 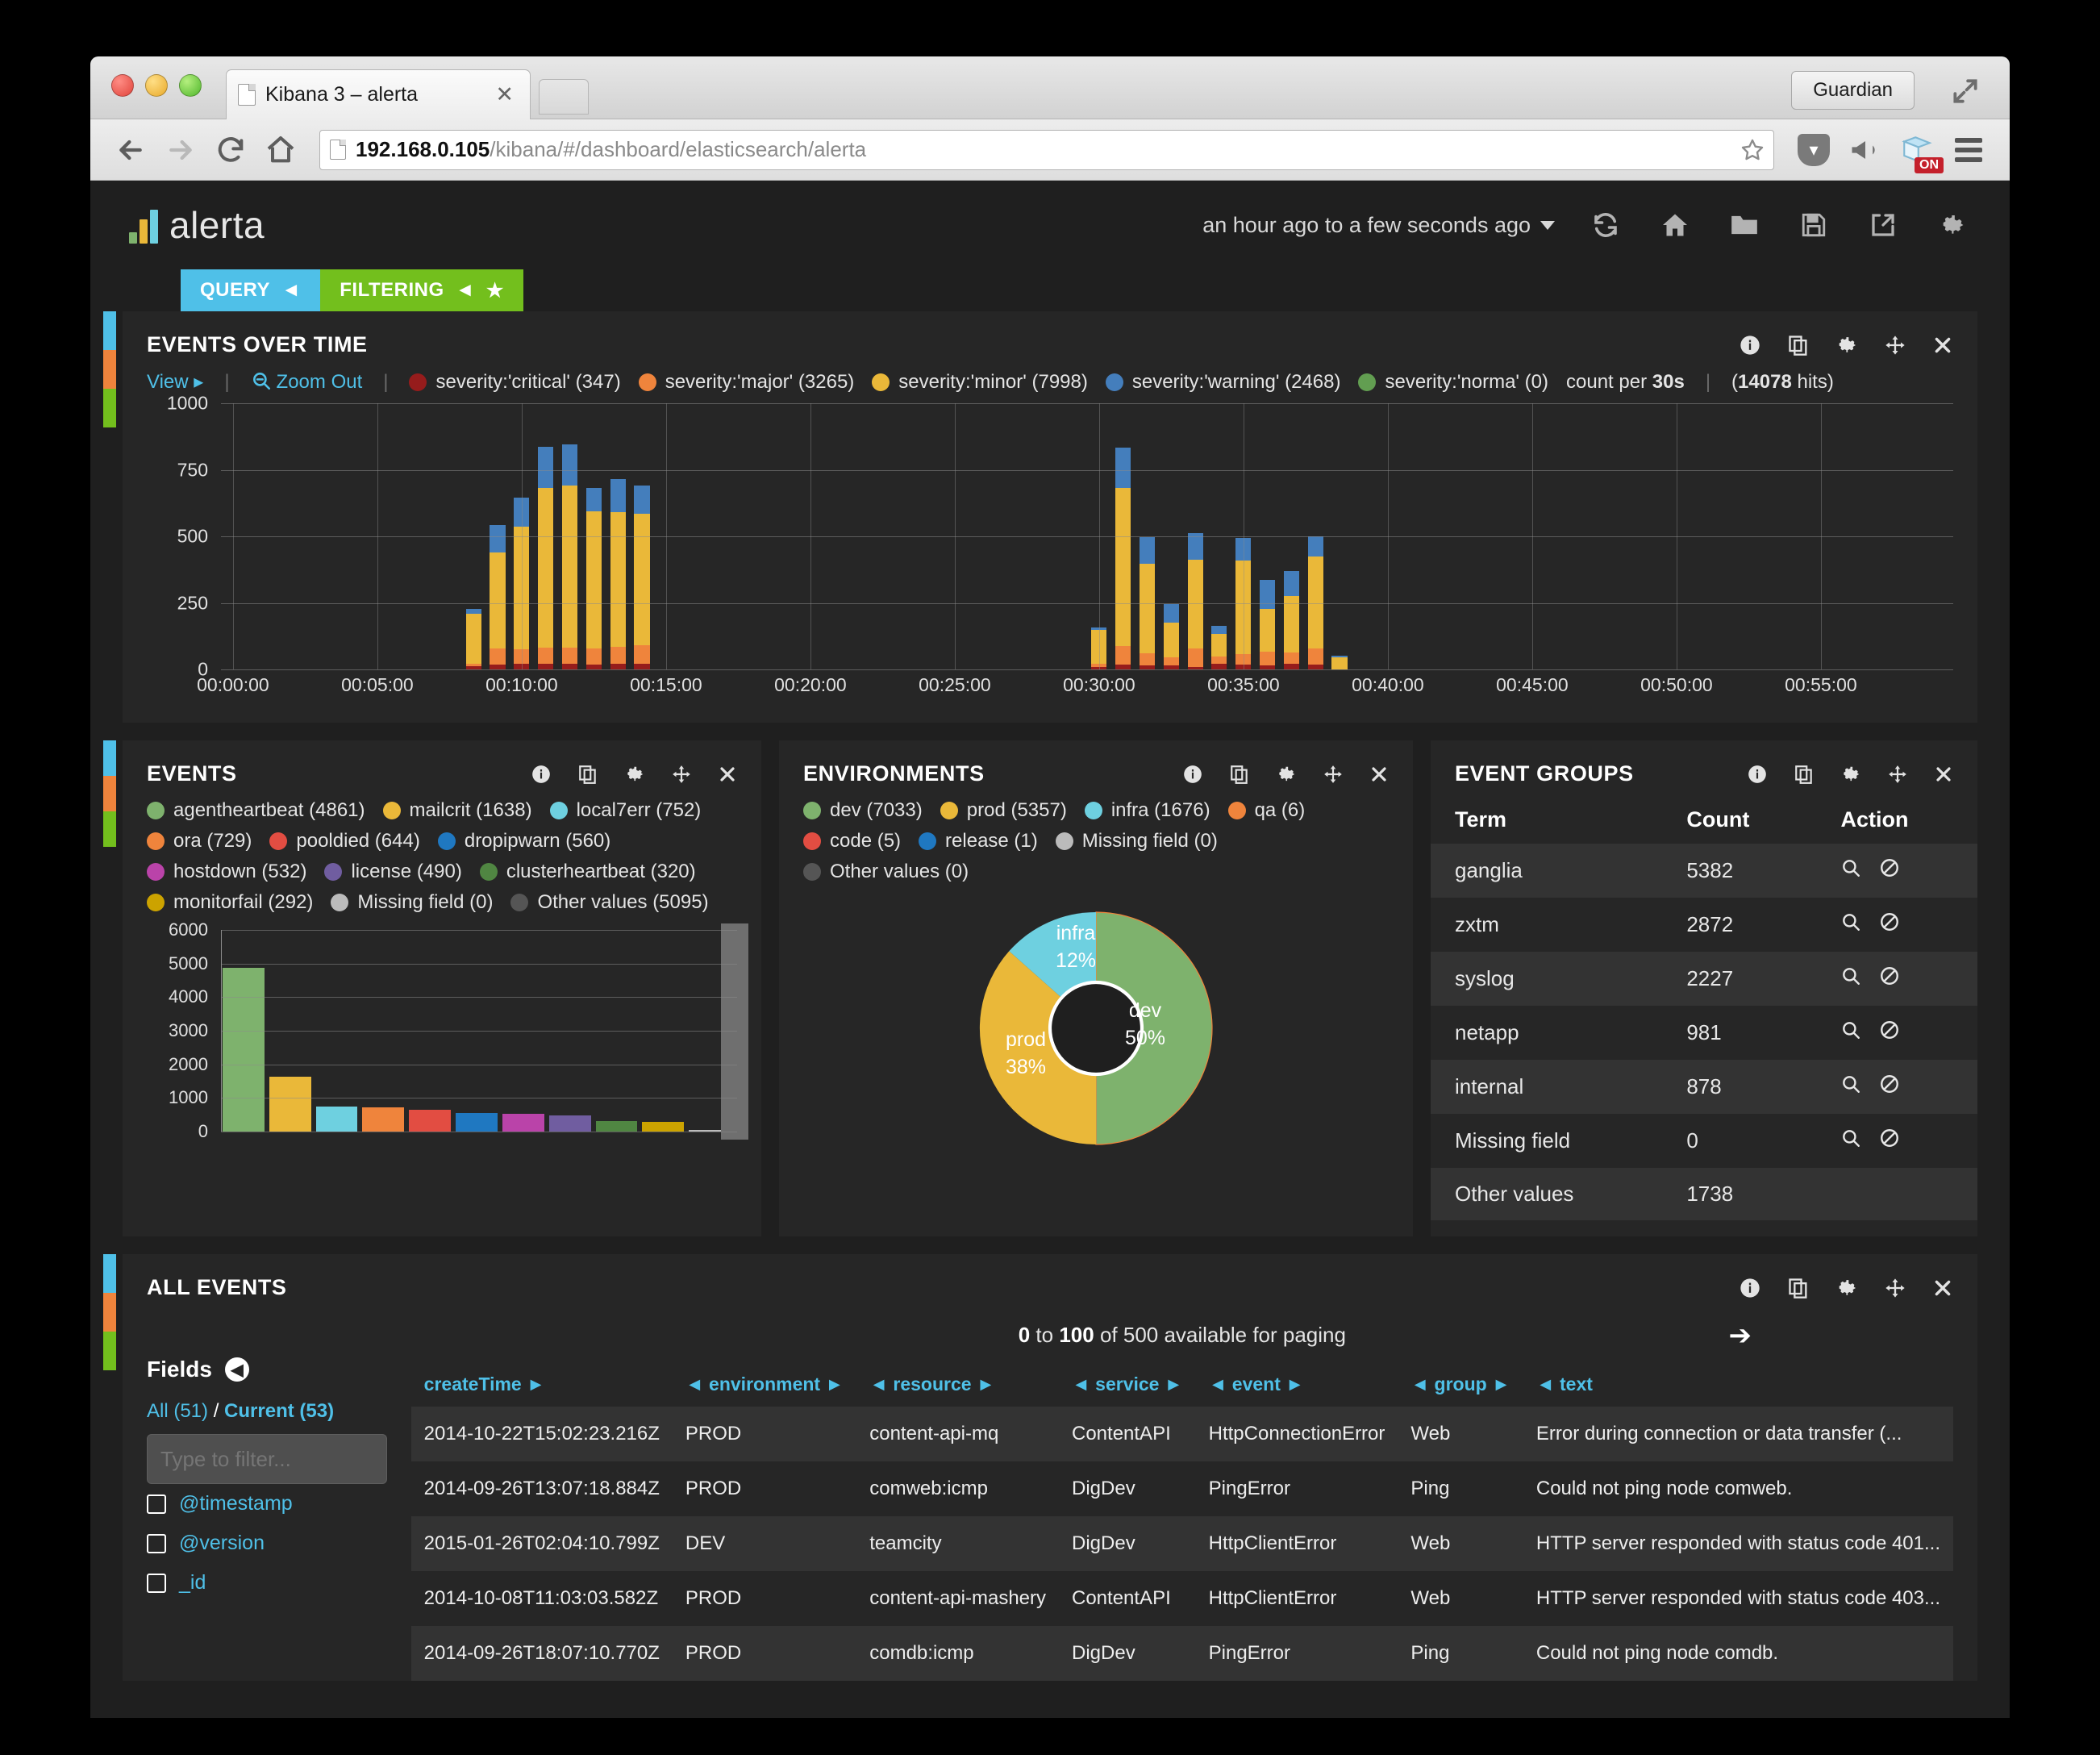 I want to click on legend-item: infra (1676), so click(x=1147, y=810).